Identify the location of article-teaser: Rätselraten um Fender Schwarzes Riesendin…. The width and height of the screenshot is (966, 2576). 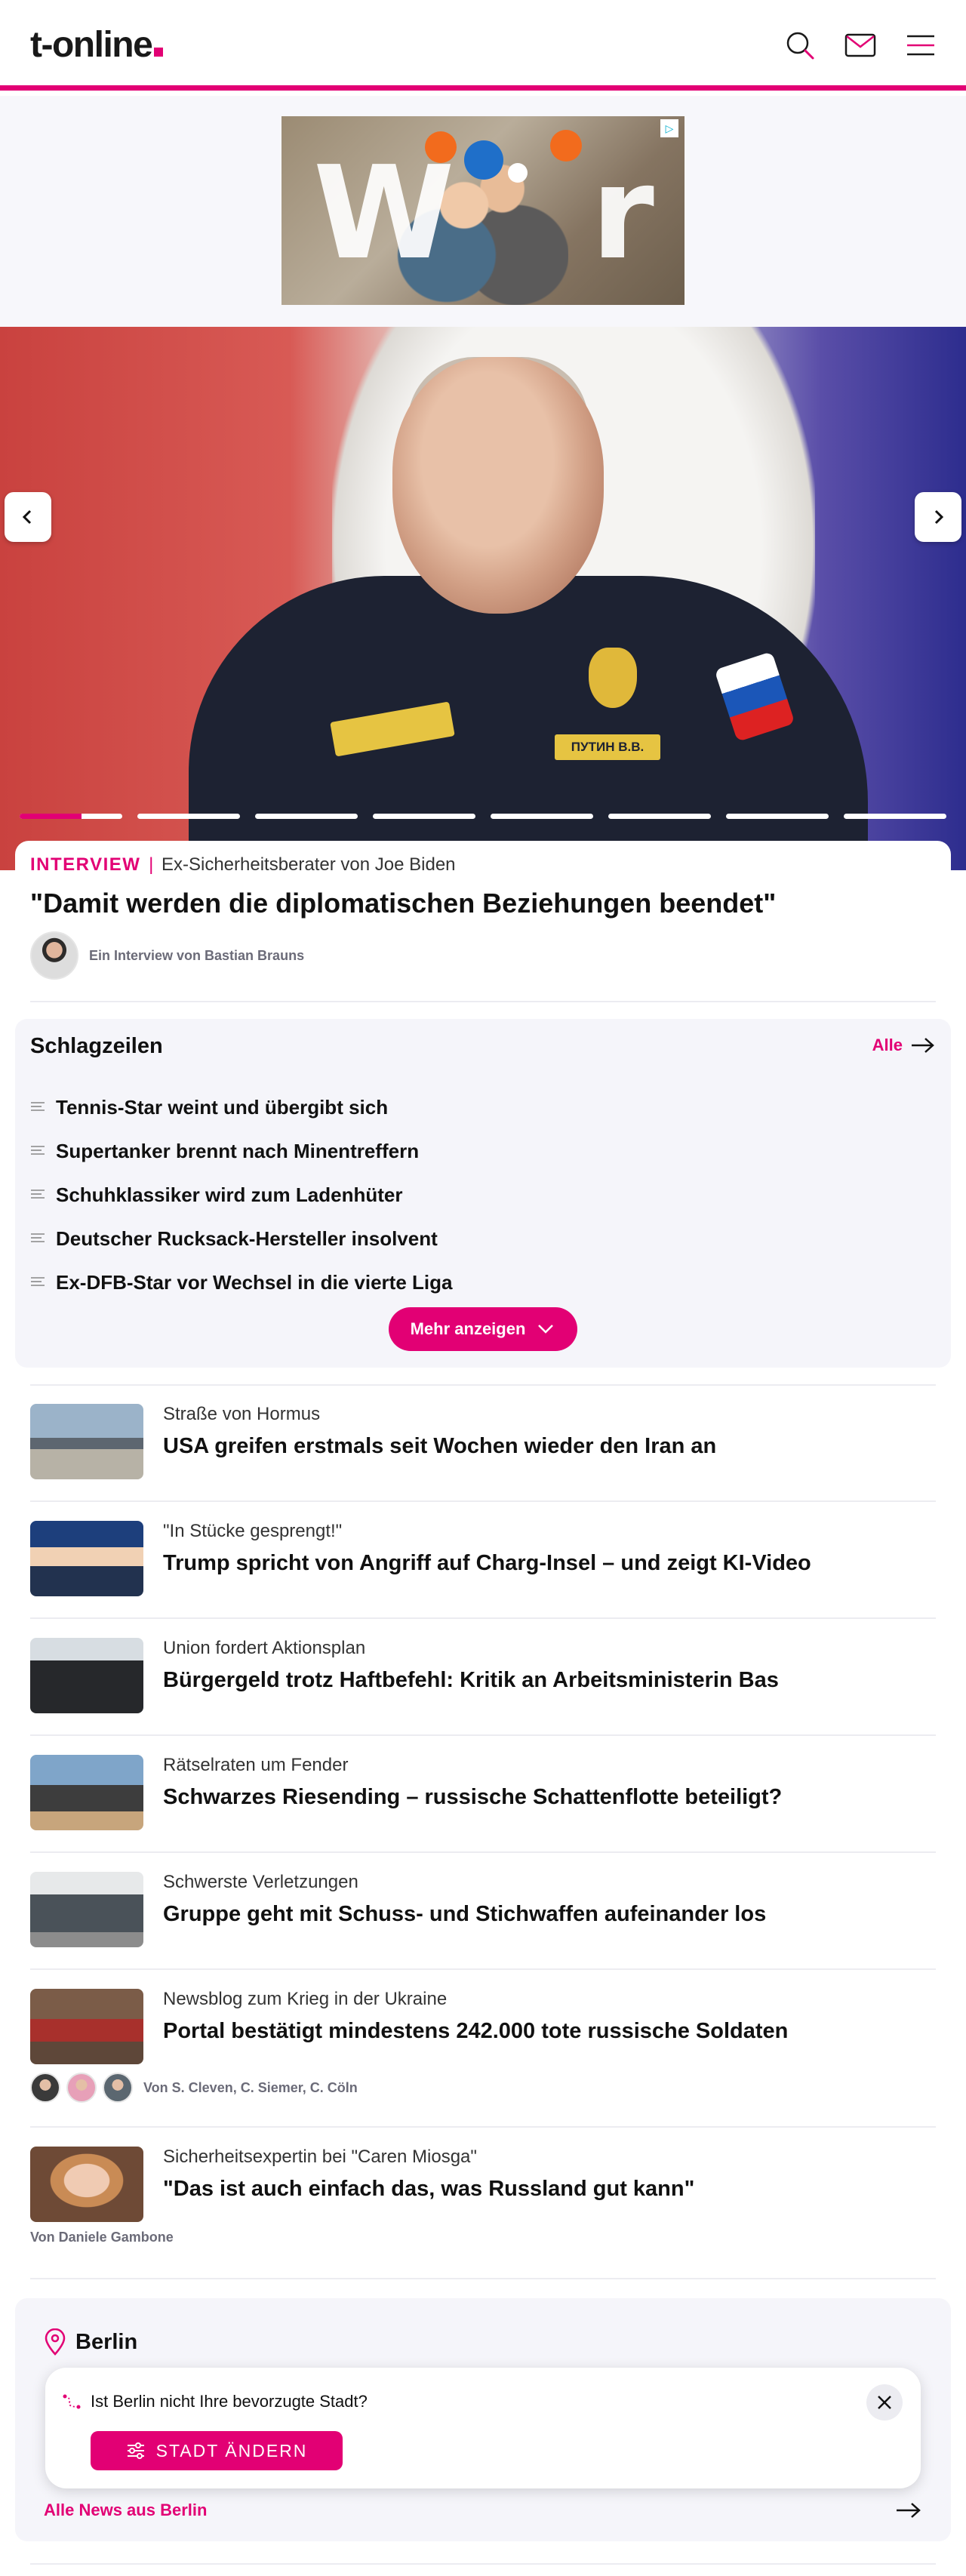
(483, 1797).